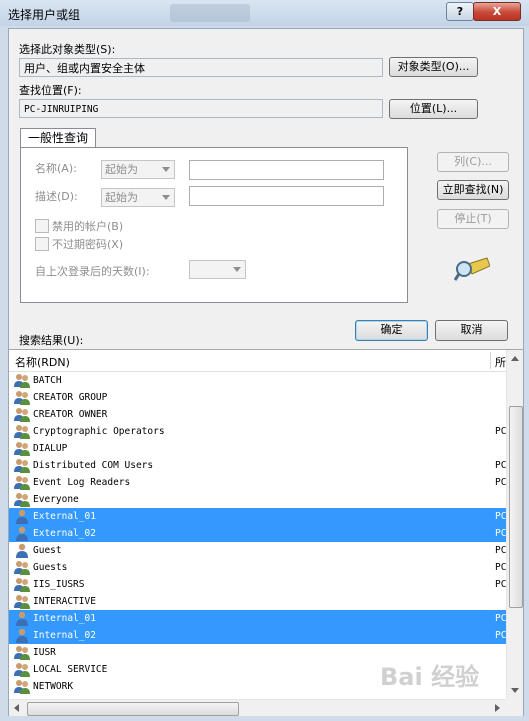 This screenshot has width=529, height=721. What do you see at coordinates (497, 11) in the screenshot?
I see `close-button: X` at bounding box center [497, 11].